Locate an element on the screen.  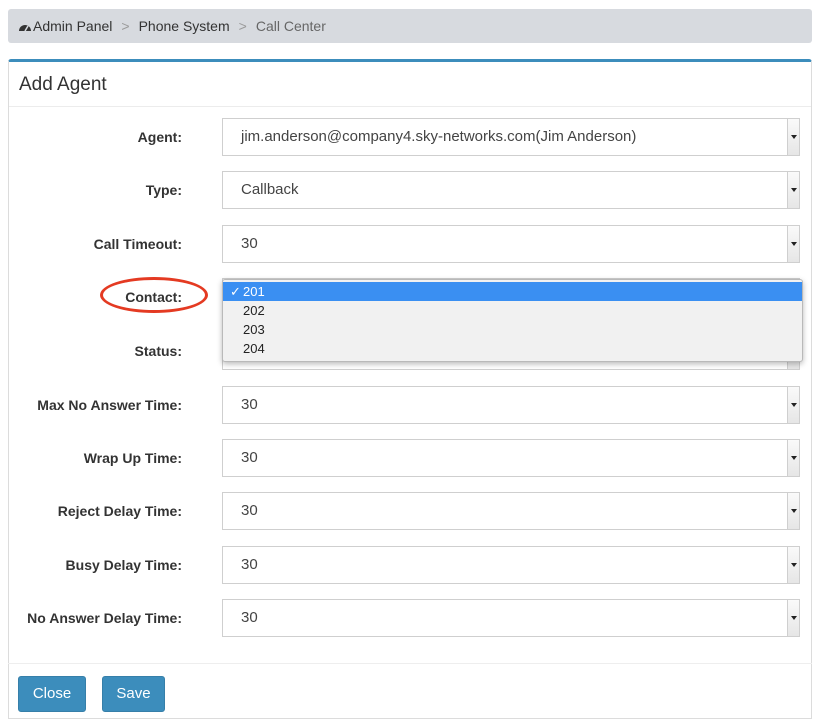
contact-option-203: 203 is located at coordinates (512, 329).